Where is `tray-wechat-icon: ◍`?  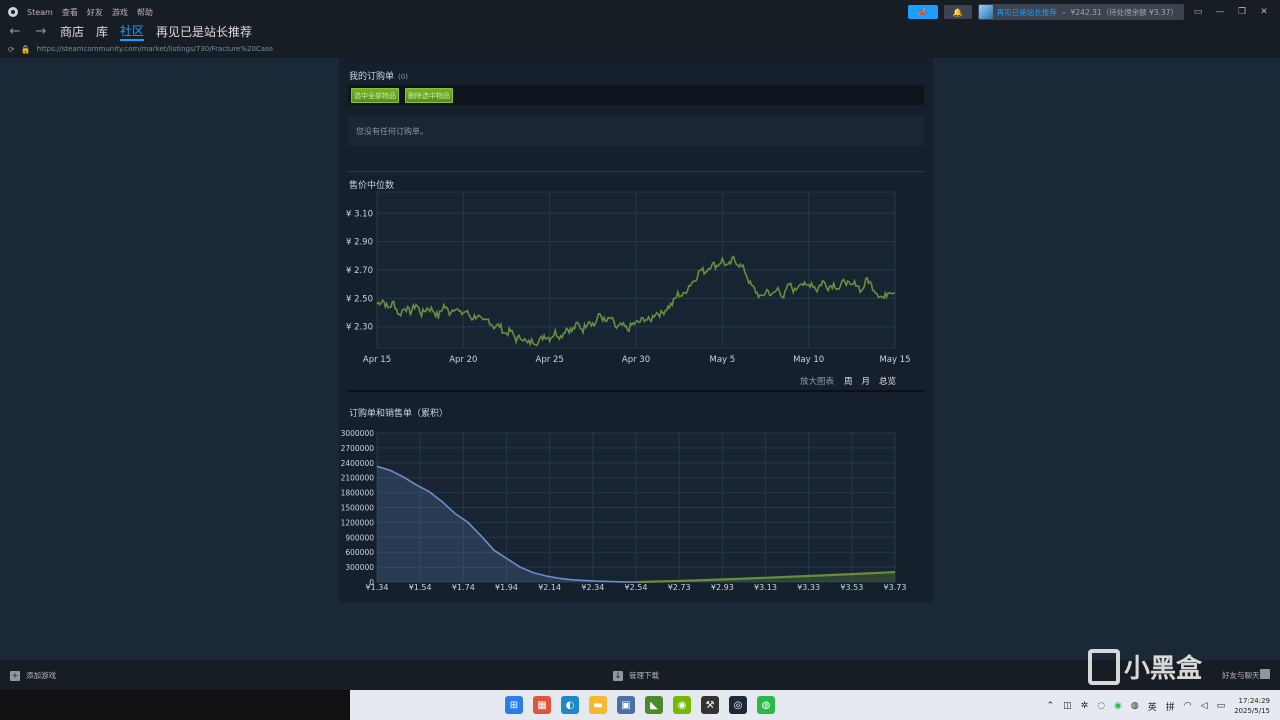 tray-wechat-icon: ◍ is located at coordinates (1135, 706).